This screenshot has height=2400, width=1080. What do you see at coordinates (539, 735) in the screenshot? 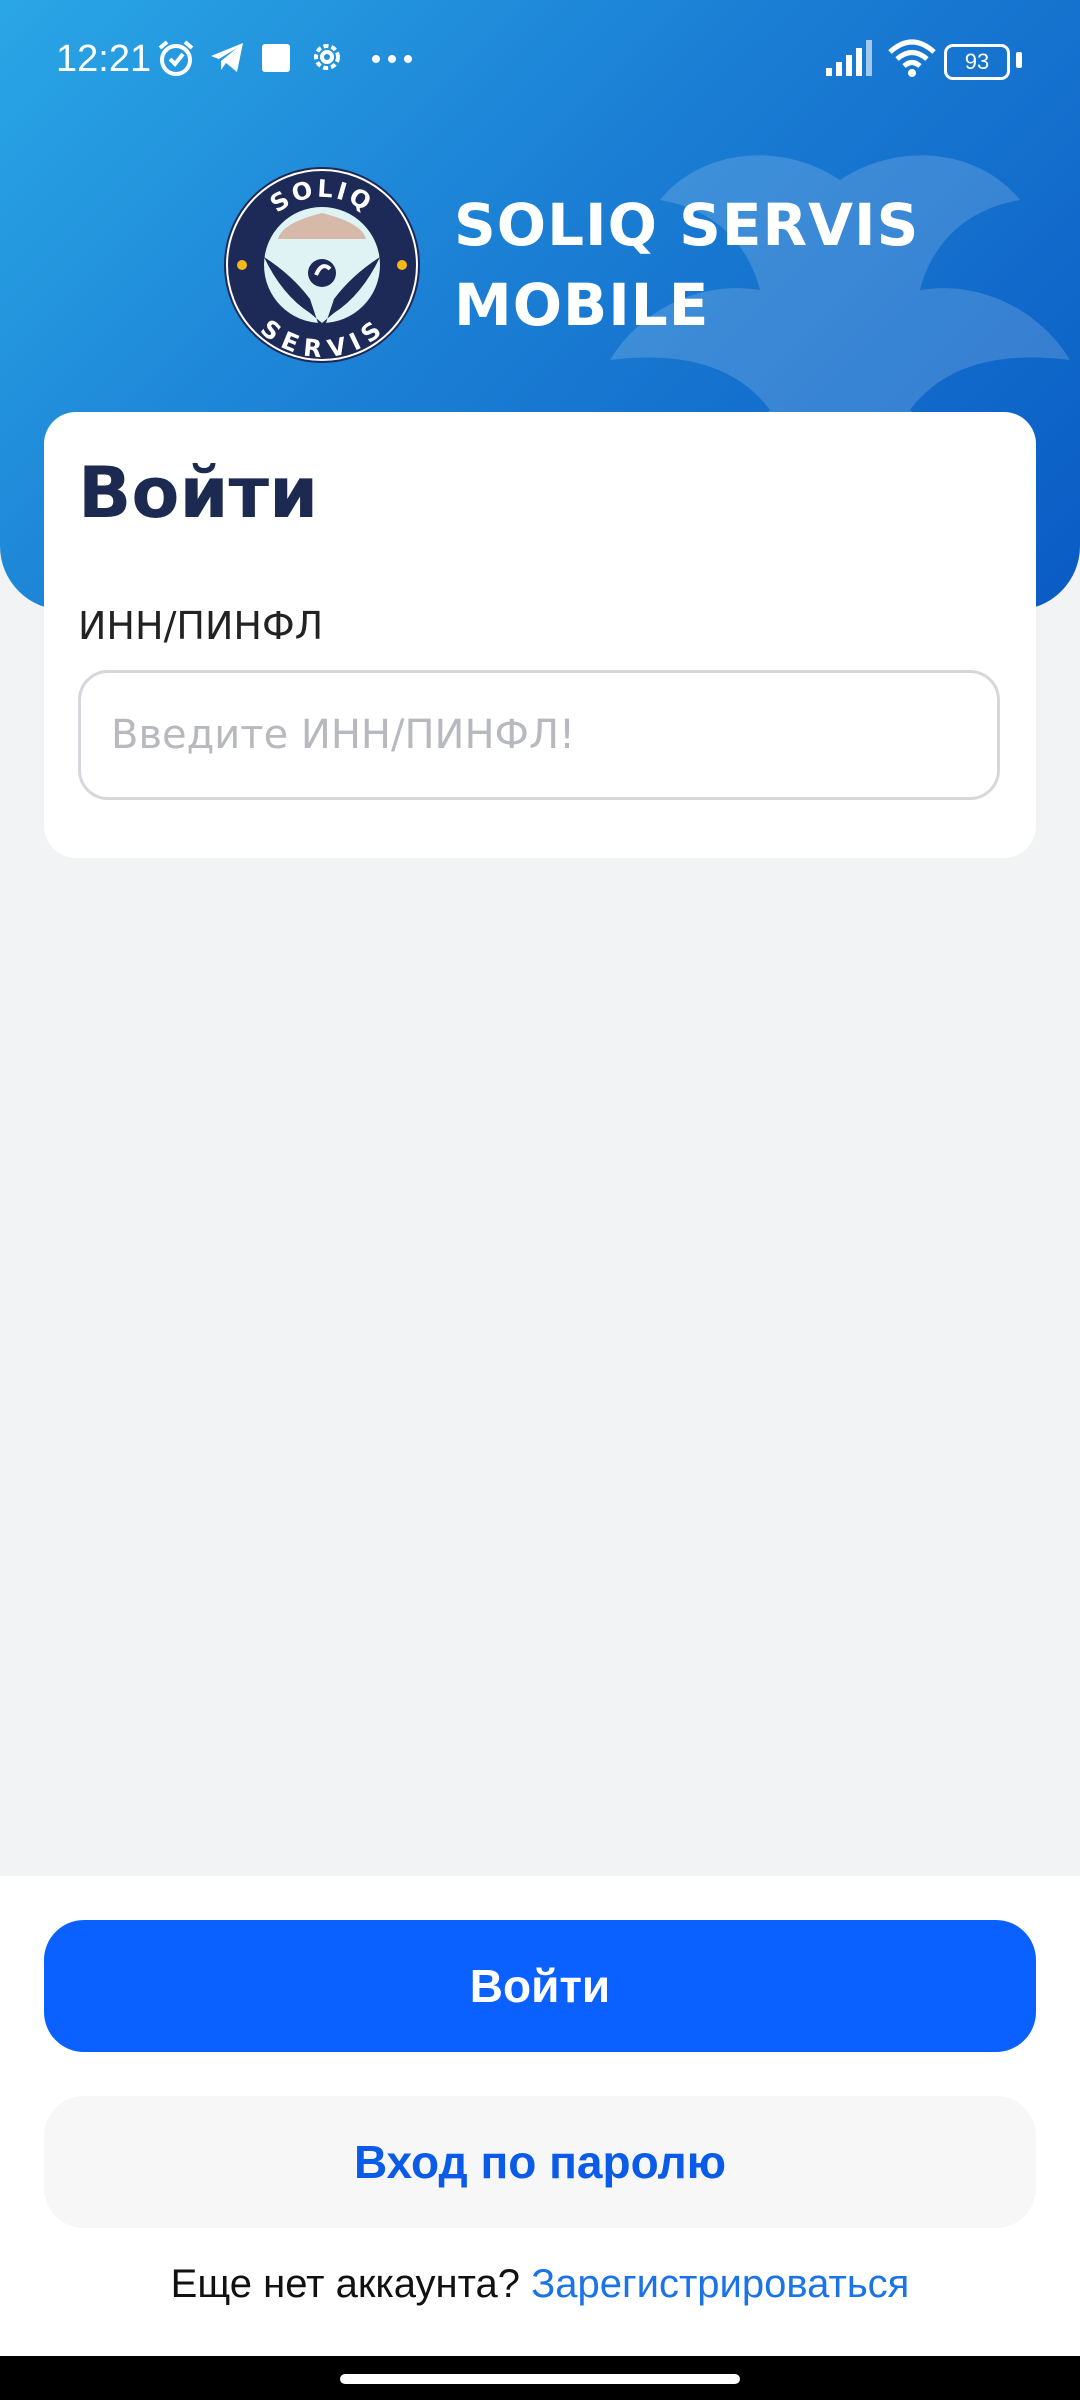
I see `inn-input` at bounding box center [539, 735].